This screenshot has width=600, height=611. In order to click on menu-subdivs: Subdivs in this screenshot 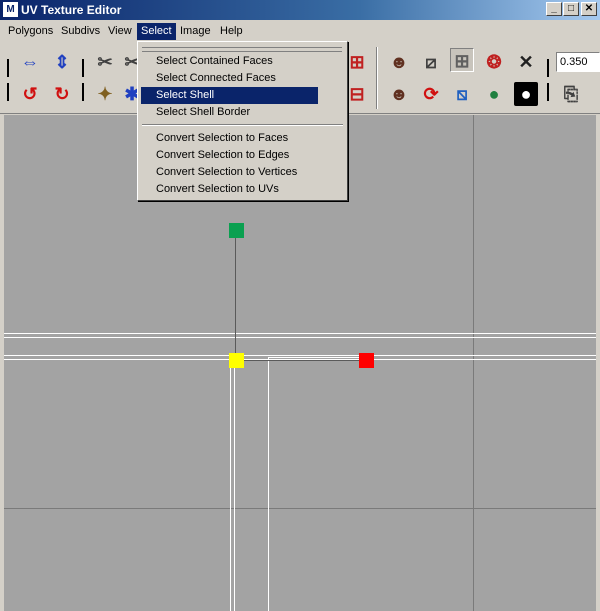, I will do `click(80, 31)`.